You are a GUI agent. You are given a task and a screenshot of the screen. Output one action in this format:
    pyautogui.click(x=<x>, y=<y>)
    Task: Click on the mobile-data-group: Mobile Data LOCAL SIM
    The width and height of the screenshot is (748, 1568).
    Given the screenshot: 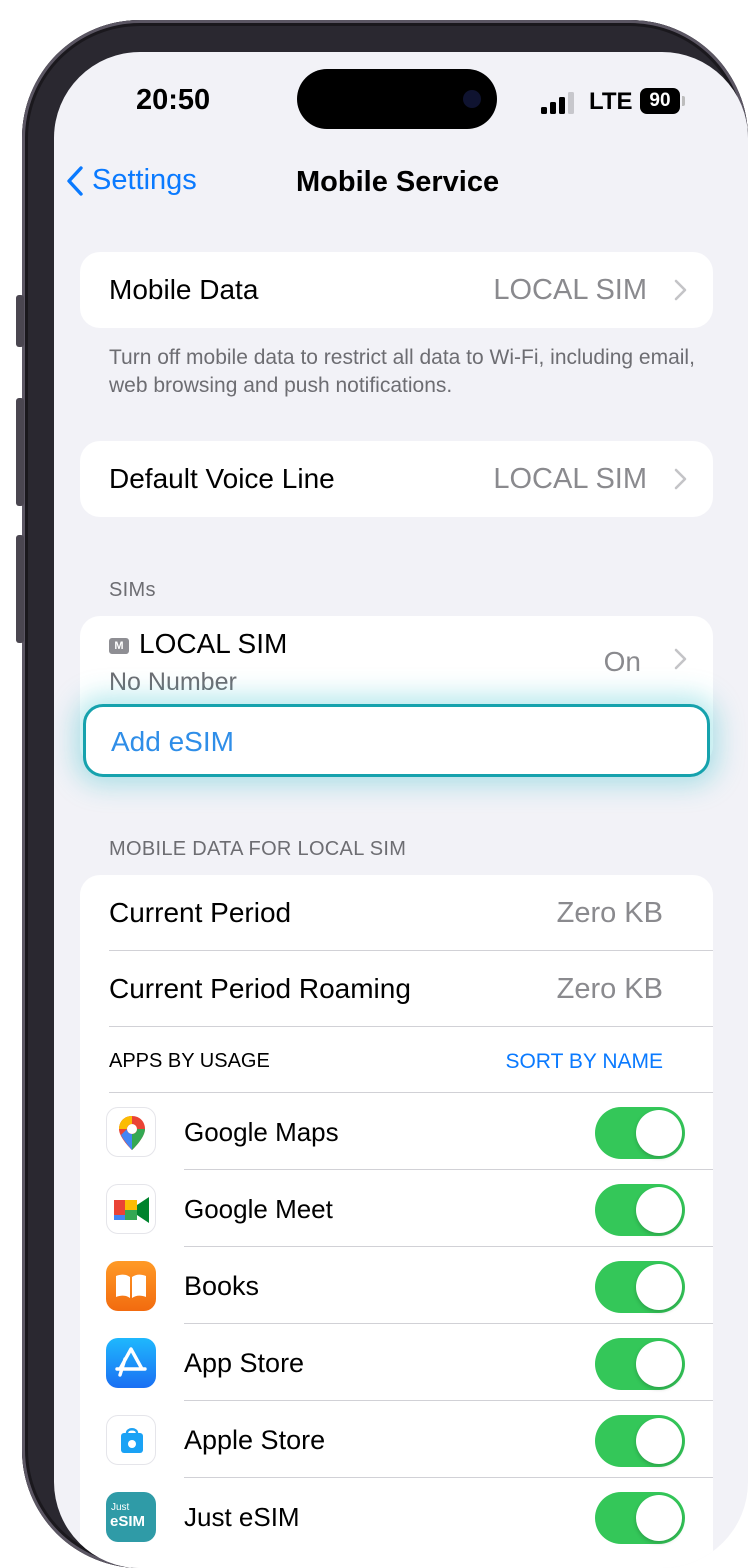 What is the action you would take?
    pyautogui.click(x=396, y=290)
    